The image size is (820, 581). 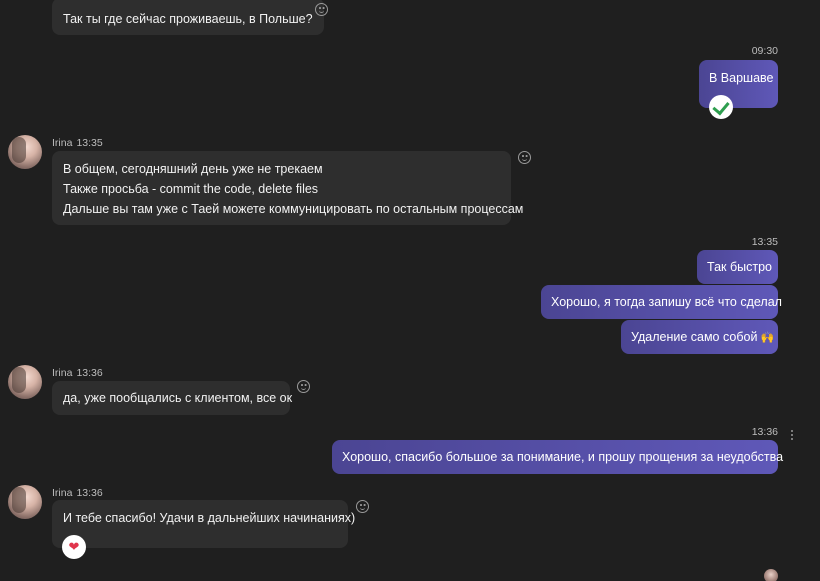 I want to click on message-text: Так ты где сейчас проживаешь, в Польше?, so click(x=188, y=19).